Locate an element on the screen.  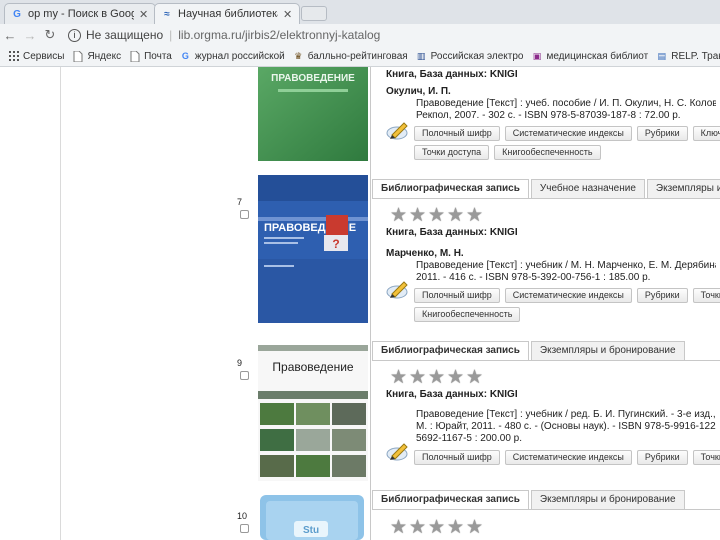
record-number: 9 is located at coordinates (240, 363).